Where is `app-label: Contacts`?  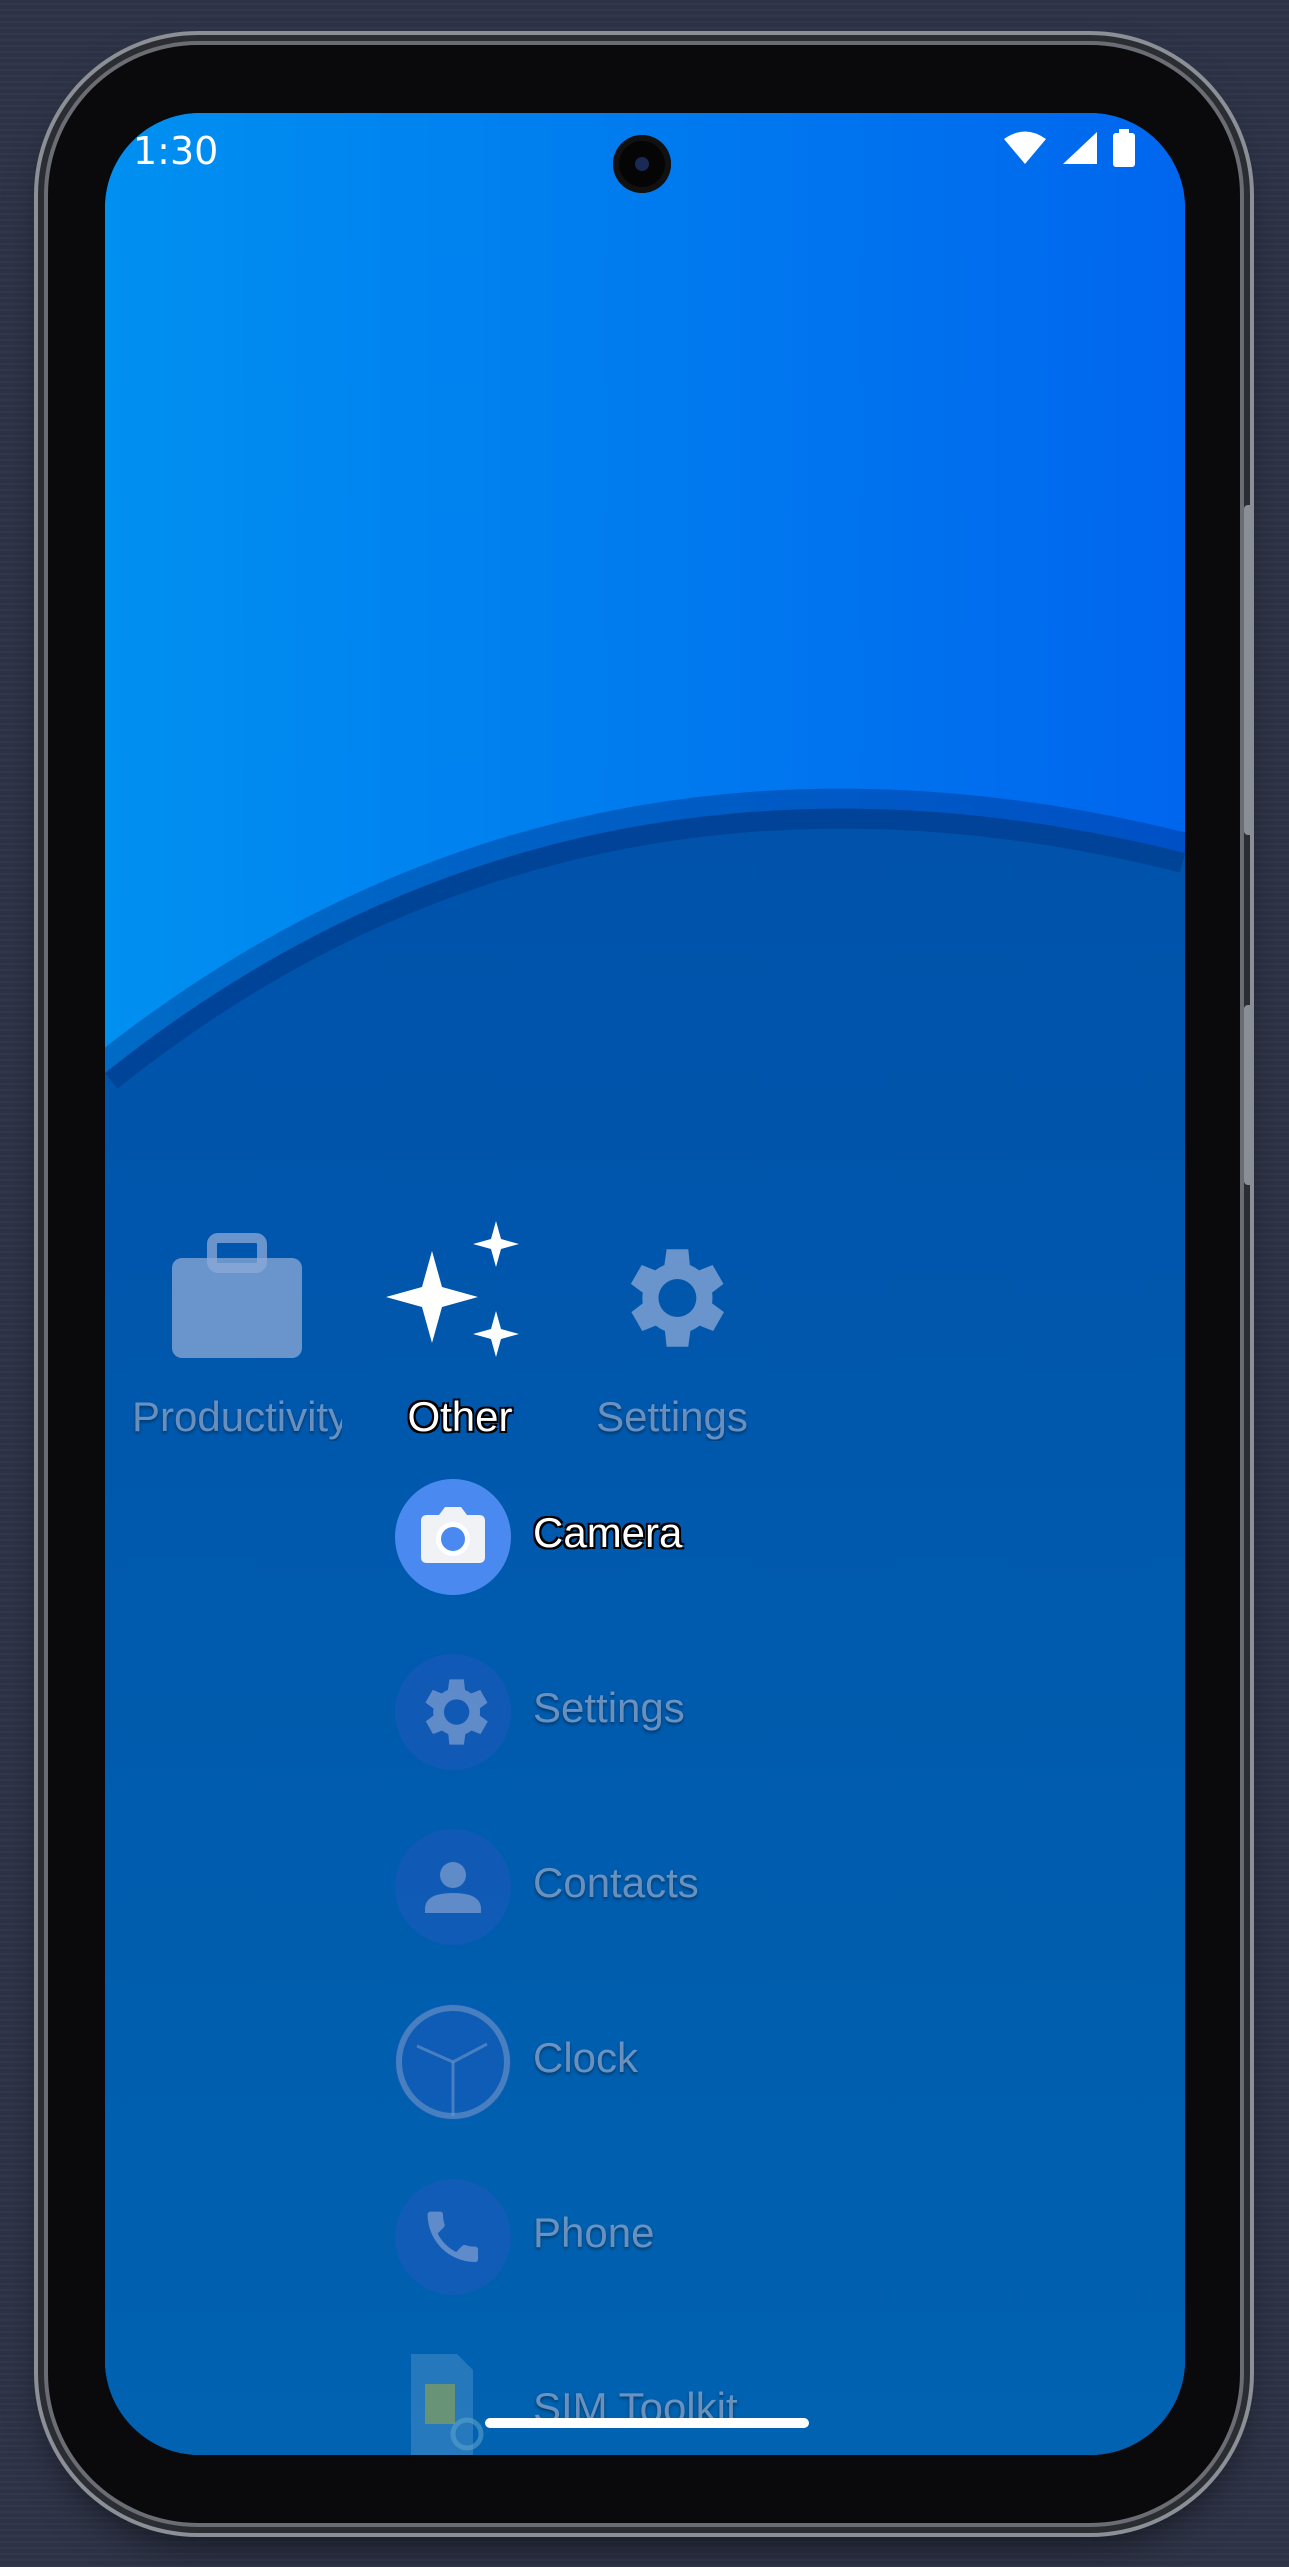 app-label: Contacts is located at coordinates (616, 1882).